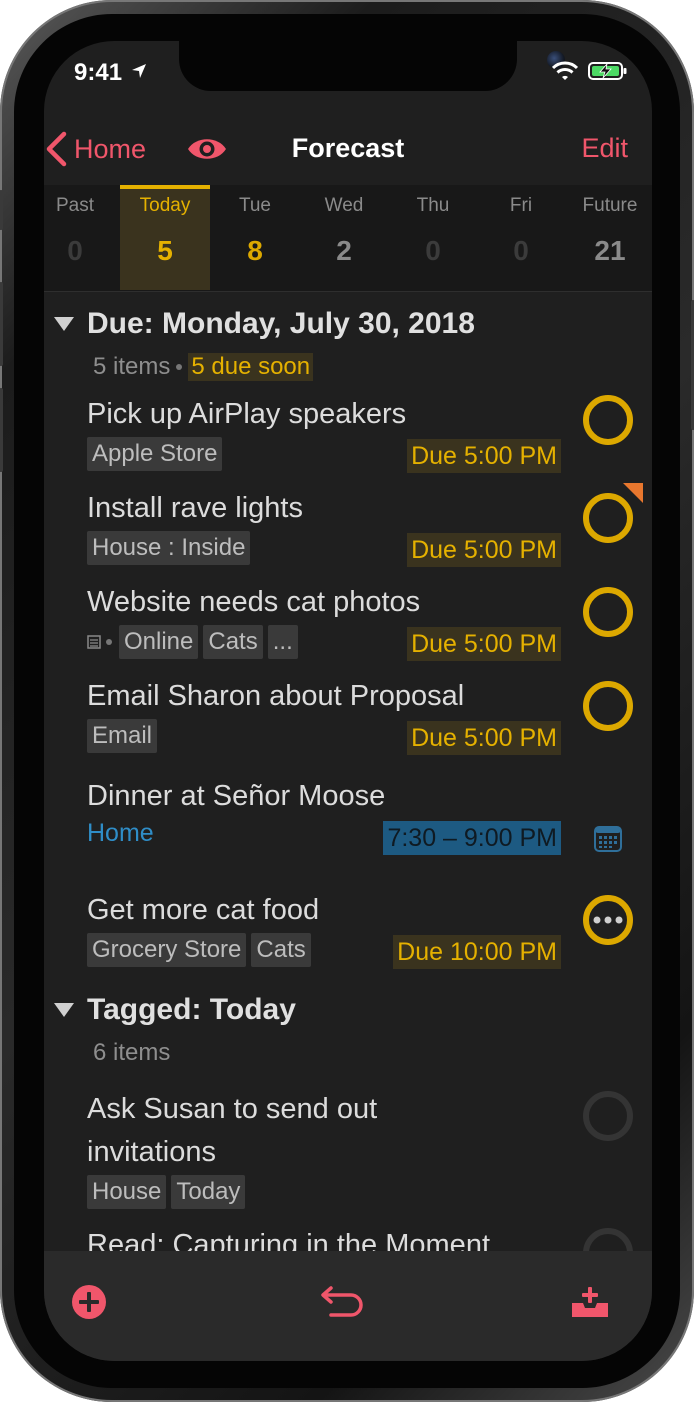 This screenshot has height=1402, width=694. What do you see at coordinates (433, 205) in the screenshot?
I see `date-label: Thu` at bounding box center [433, 205].